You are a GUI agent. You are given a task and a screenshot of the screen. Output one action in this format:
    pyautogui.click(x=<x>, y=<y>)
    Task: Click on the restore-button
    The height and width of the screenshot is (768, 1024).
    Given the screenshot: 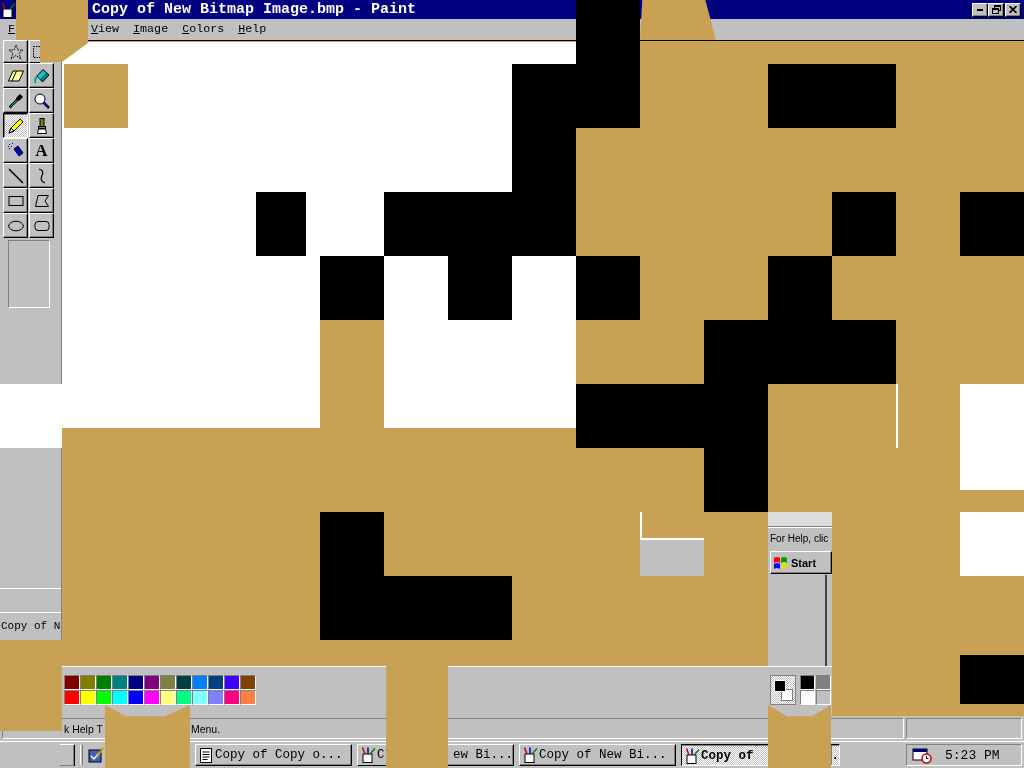 What is the action you would take?
    pyautogui.click(x=996, y=9)
    